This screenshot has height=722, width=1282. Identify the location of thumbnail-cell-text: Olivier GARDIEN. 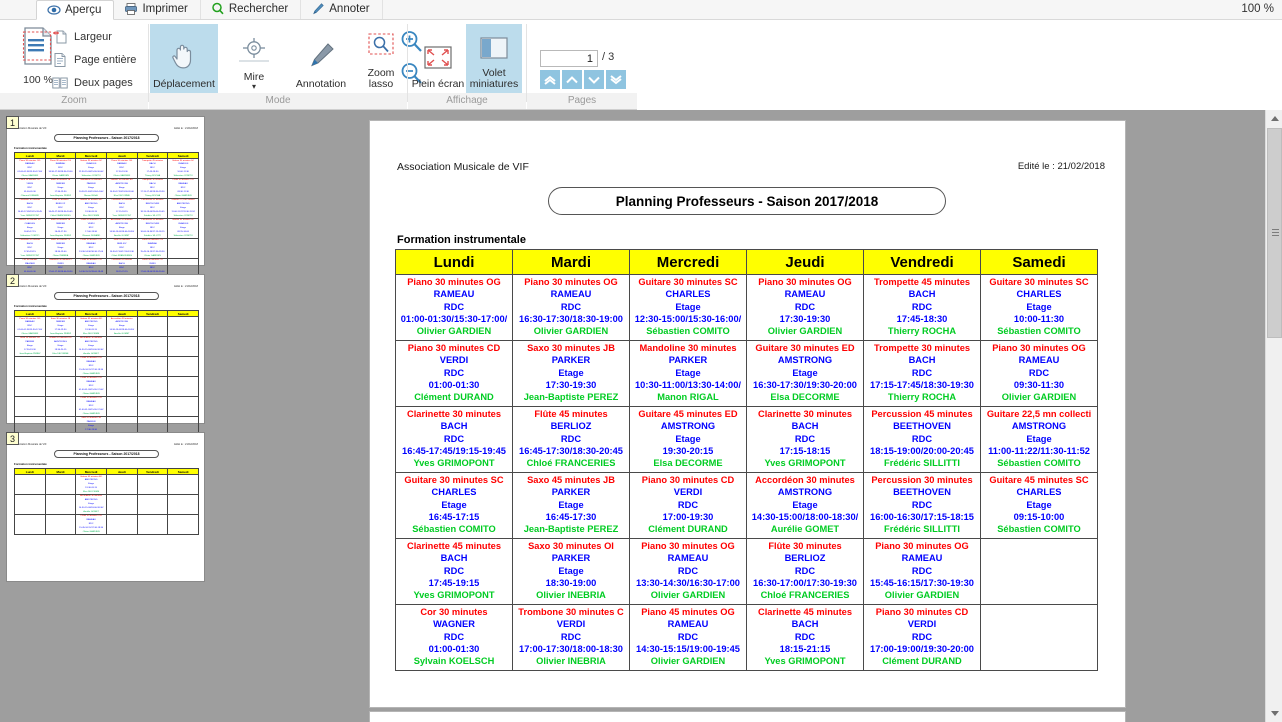
(91, 393).